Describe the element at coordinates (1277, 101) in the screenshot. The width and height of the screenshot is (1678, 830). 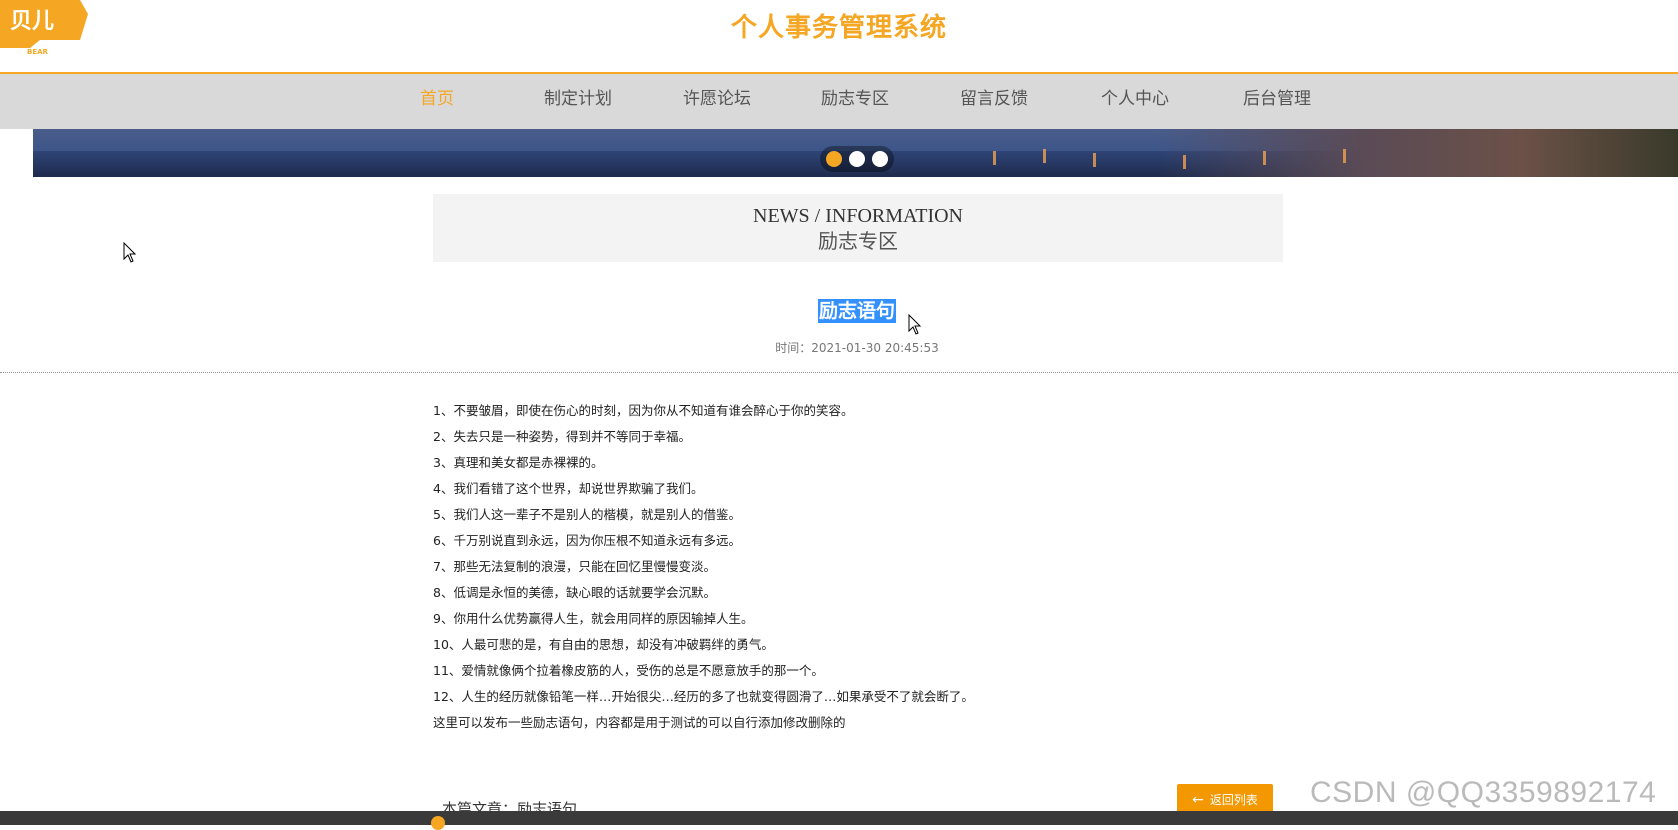
I see `nav-item-admin: 后台管理` at that location.